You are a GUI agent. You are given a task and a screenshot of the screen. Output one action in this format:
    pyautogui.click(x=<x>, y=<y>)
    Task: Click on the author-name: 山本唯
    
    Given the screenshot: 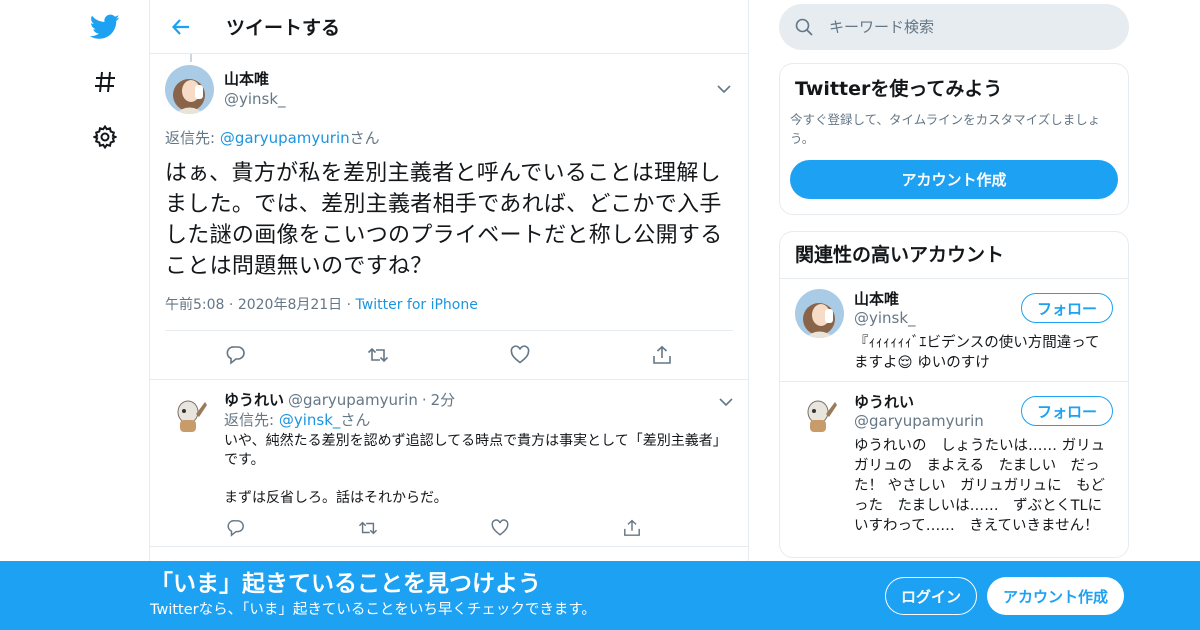 What is the action you would take?
    pyautogui.click(x=469, y=79)
    